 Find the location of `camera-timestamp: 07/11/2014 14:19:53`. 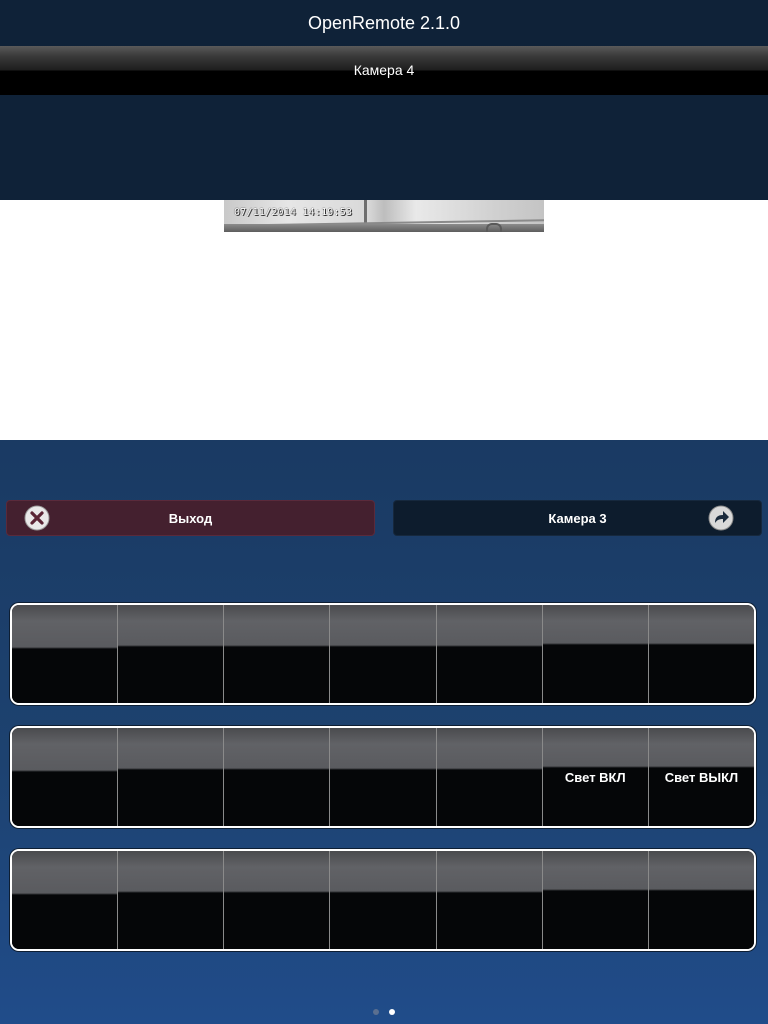

camera-timestamp: 07/11/2014 14:19:53 is located at coordinates (293, 212).